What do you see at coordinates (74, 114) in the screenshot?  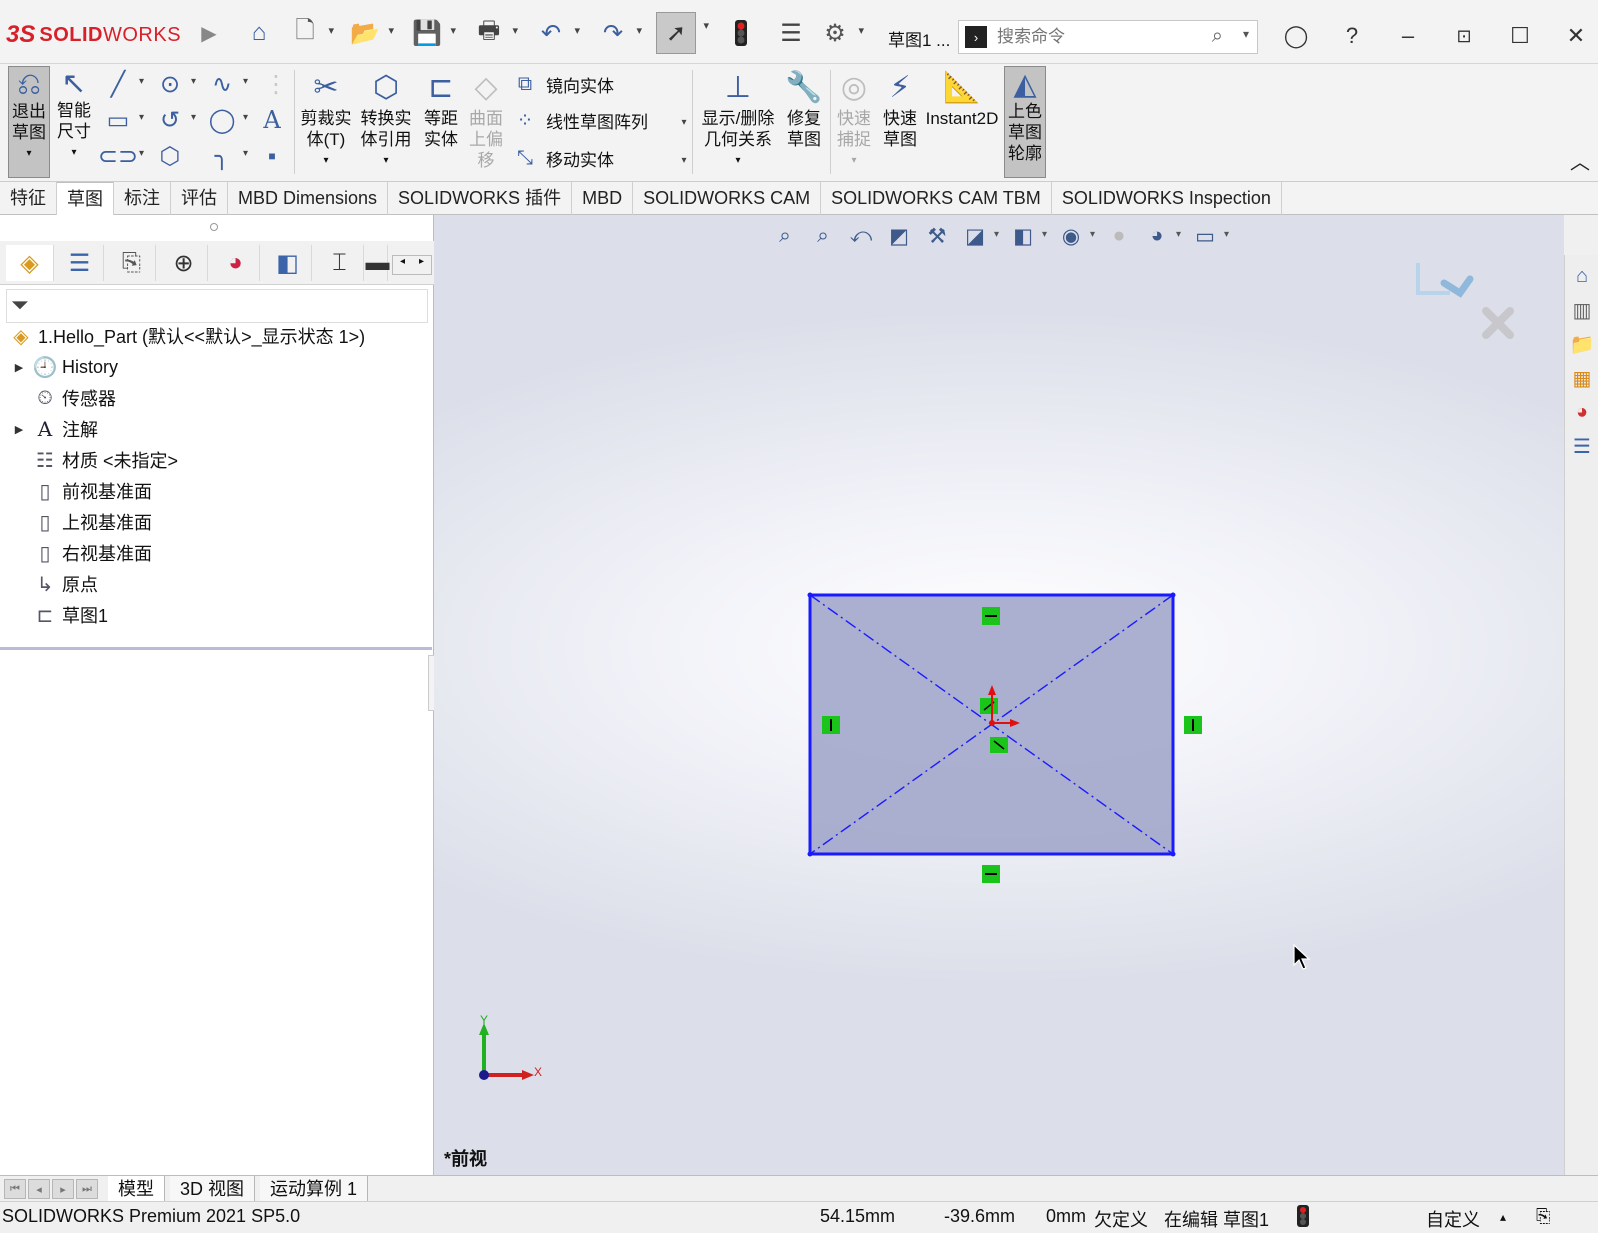 I see `smart-dimension-button: ↖ 智能 尺寸 ▾` at bounding box center [74, 114].